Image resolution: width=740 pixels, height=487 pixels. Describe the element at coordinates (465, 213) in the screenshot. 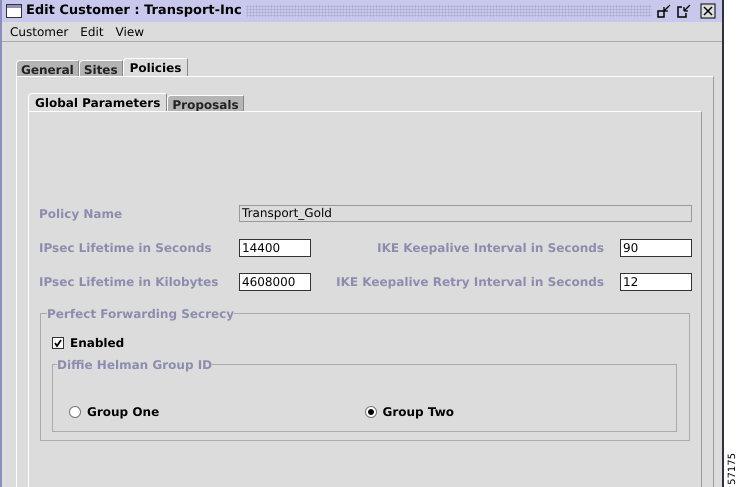

I see `input-field: Transport_Gold` at that location.